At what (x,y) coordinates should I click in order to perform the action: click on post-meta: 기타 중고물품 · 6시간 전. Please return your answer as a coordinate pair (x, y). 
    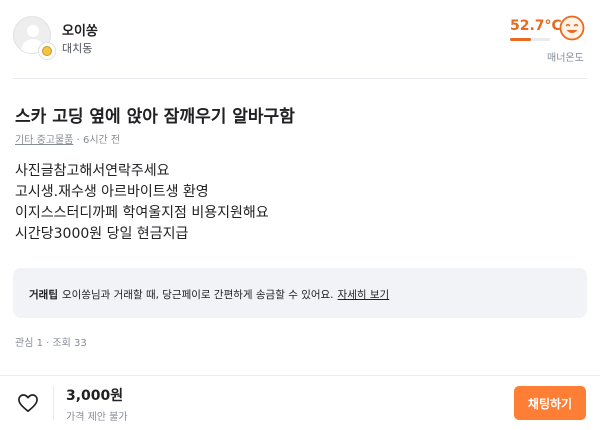
    Looking at the image, I should click on (67, 138).